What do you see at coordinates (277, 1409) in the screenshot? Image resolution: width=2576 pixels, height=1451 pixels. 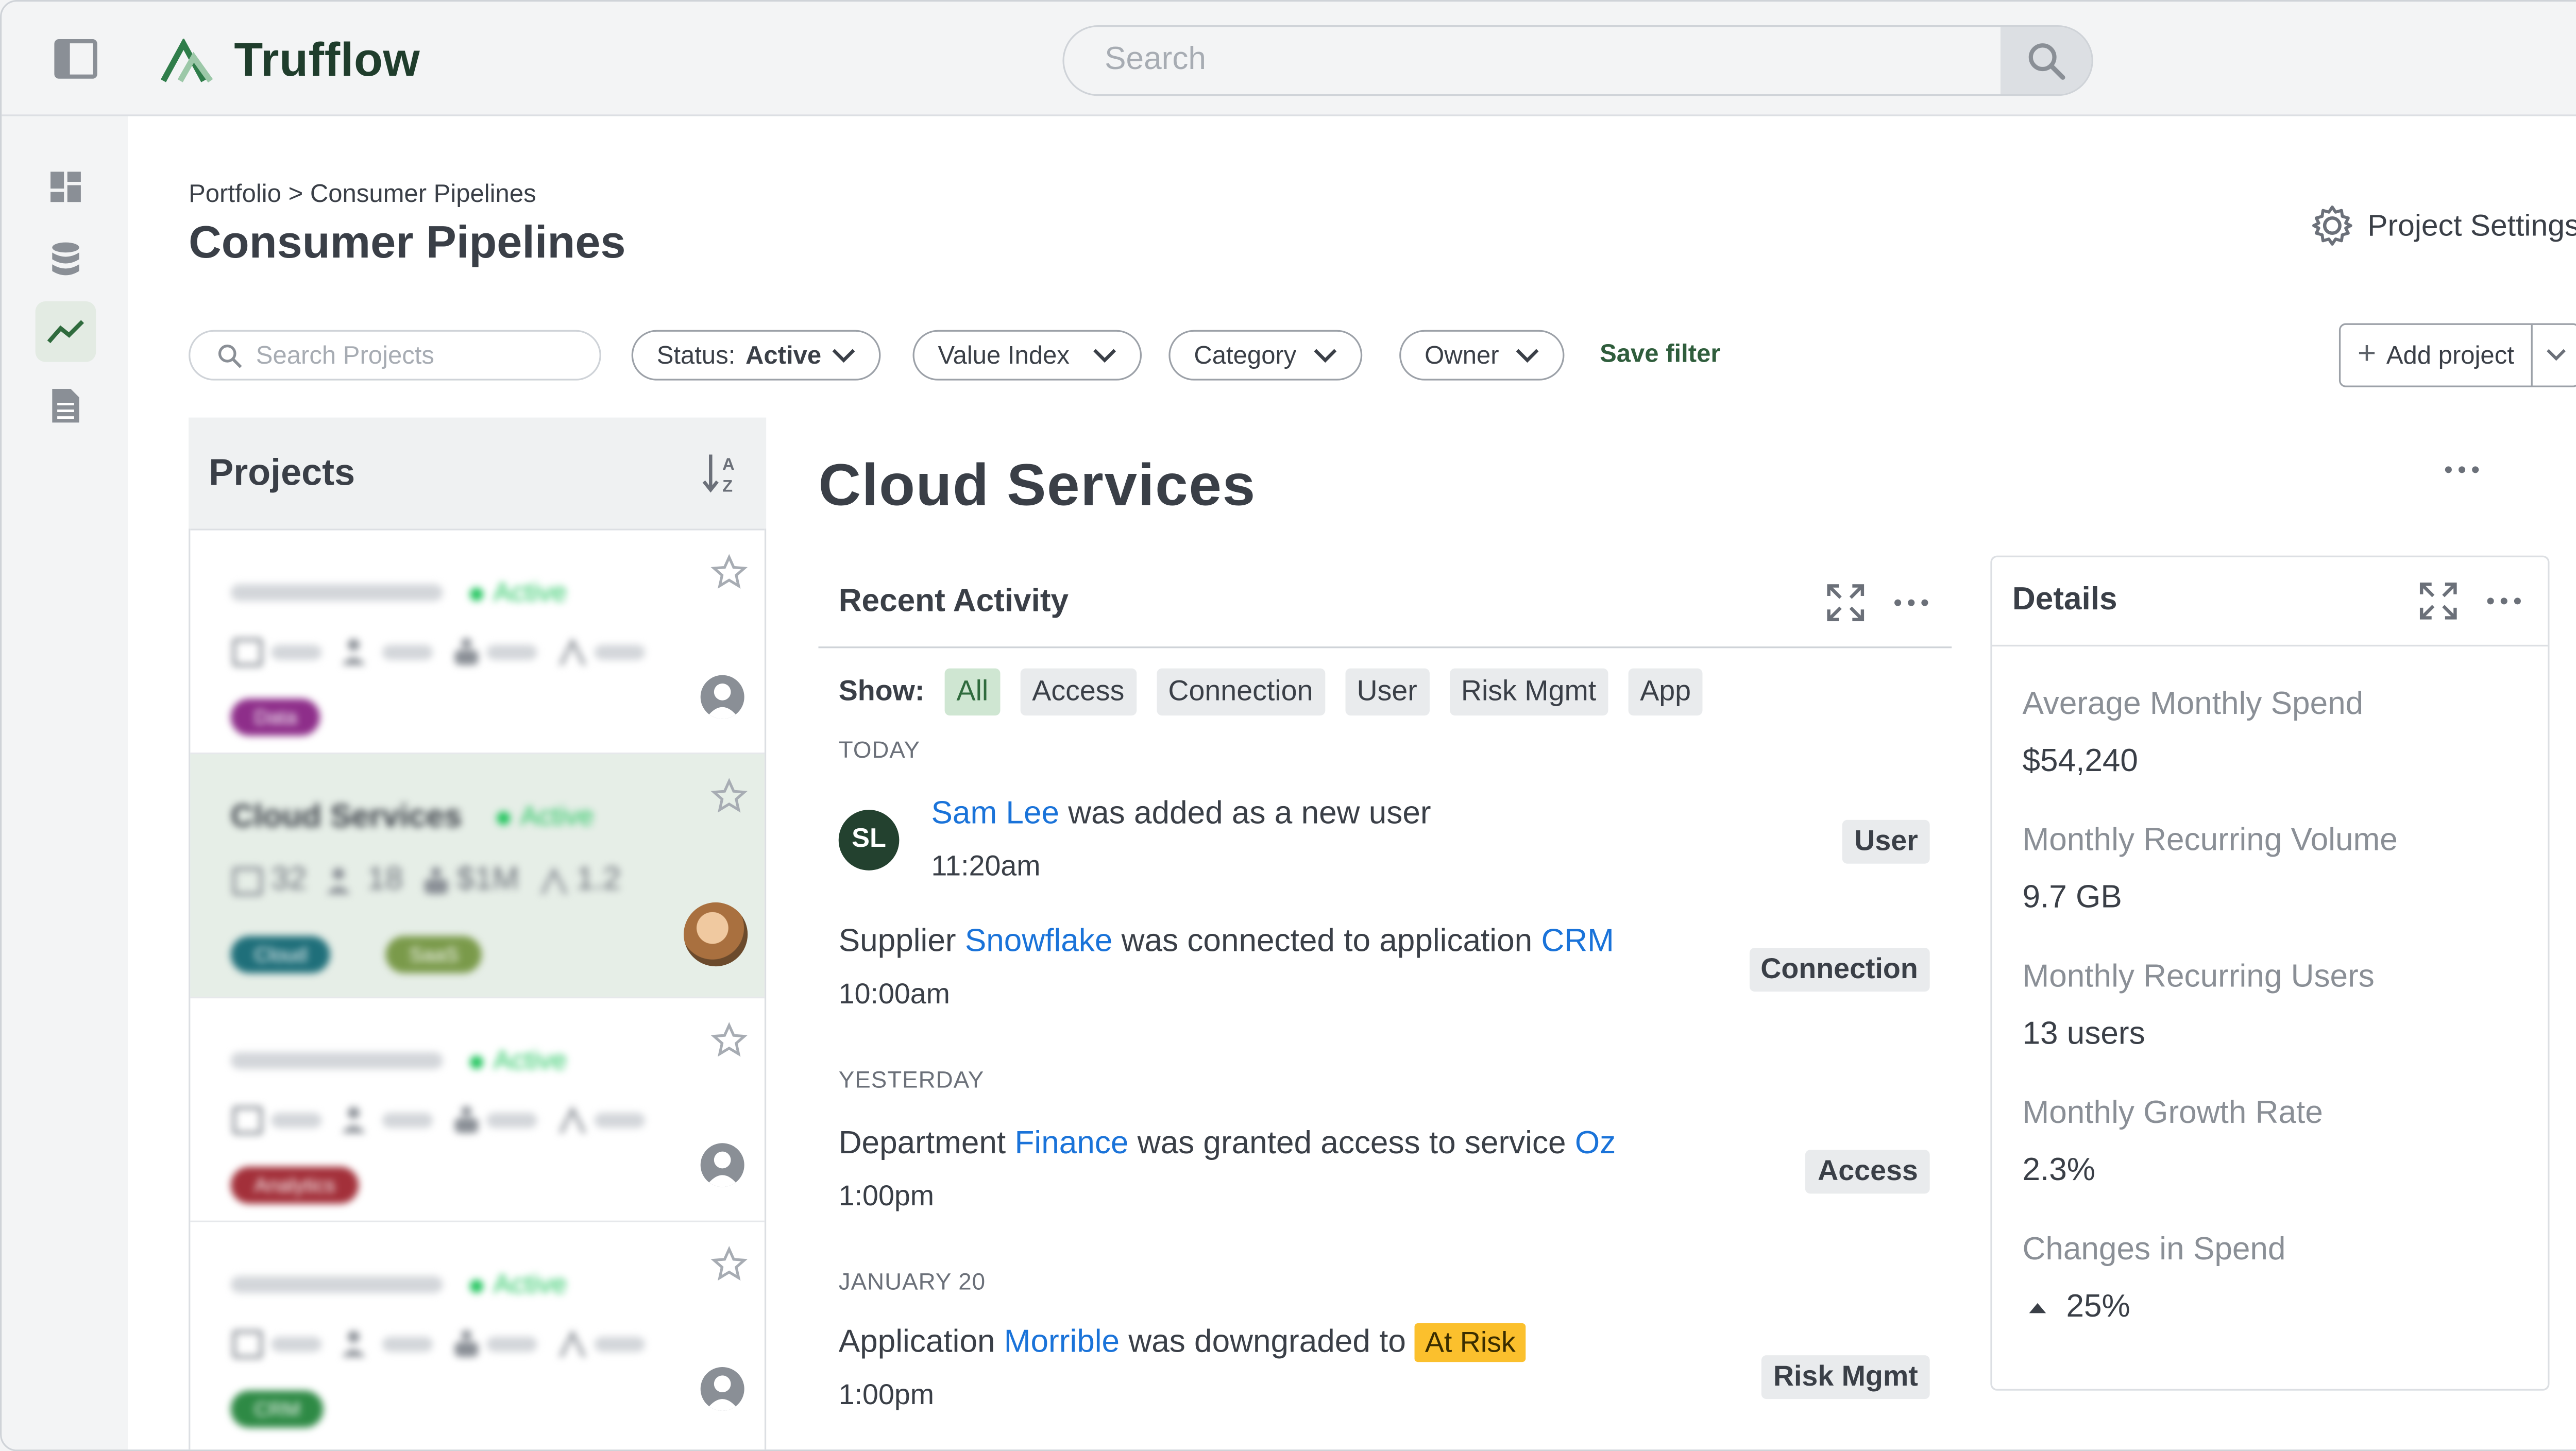 I see `project-tag: CRM` at bounding box center [277, 1409].